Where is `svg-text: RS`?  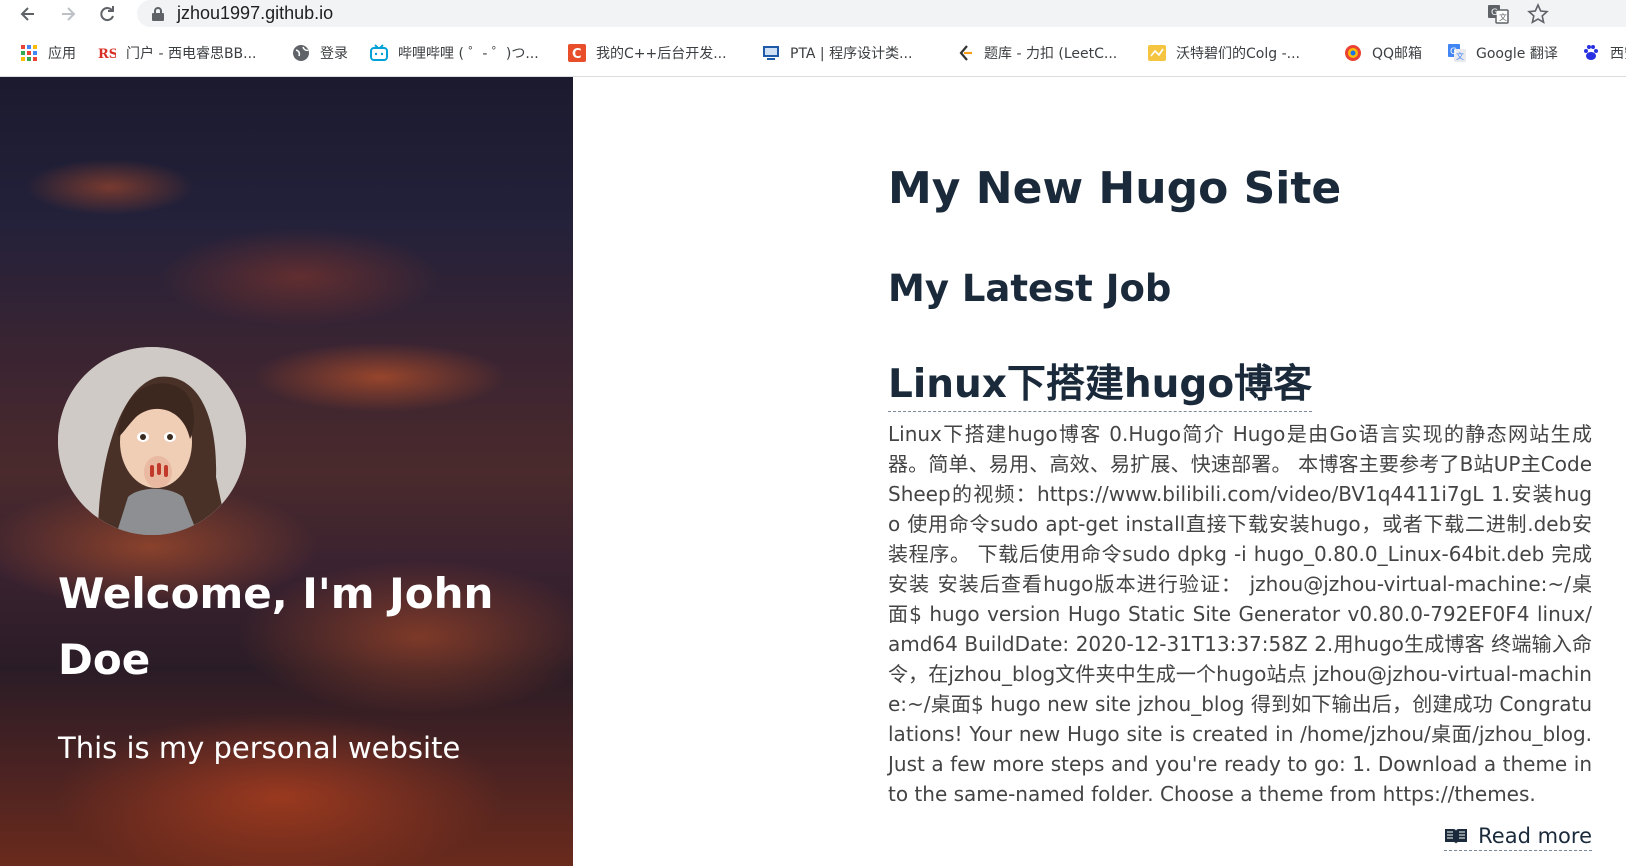 svg-text: RS is located at coordinates (107, 54).